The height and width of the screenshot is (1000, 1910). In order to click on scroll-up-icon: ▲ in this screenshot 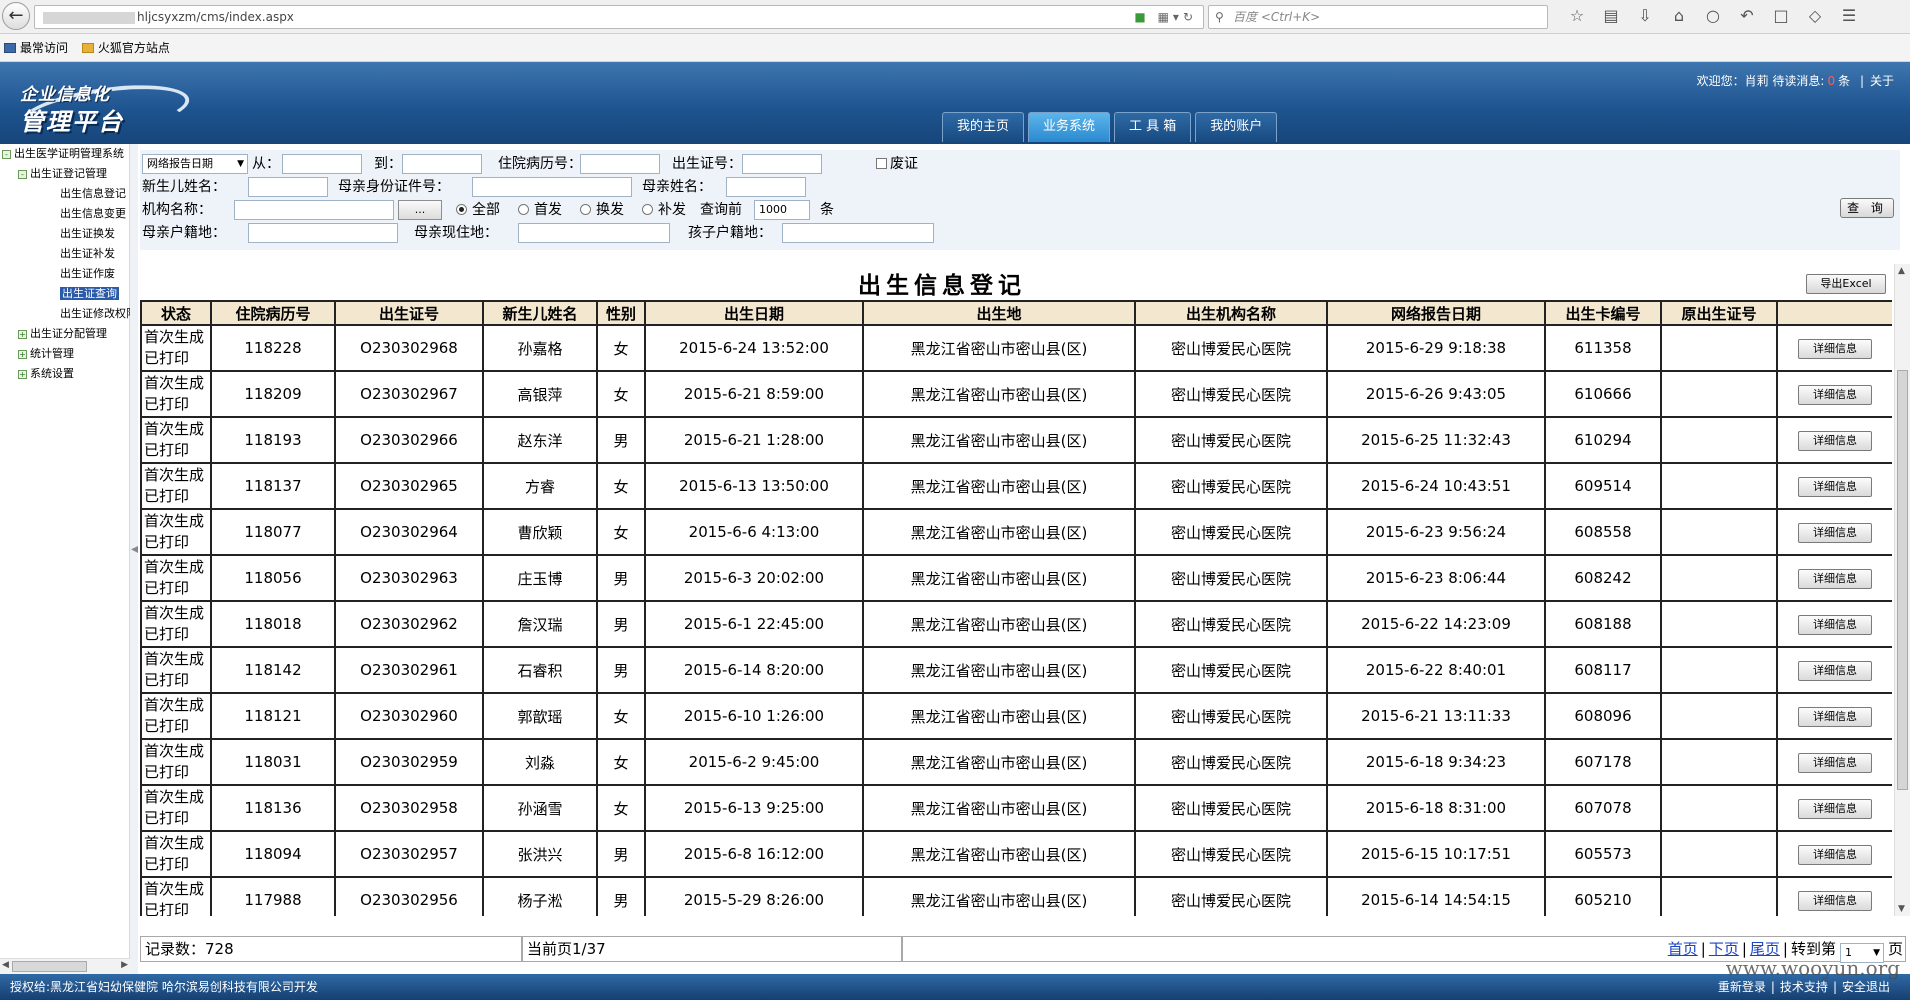, I will do `click(1901, 271)`.